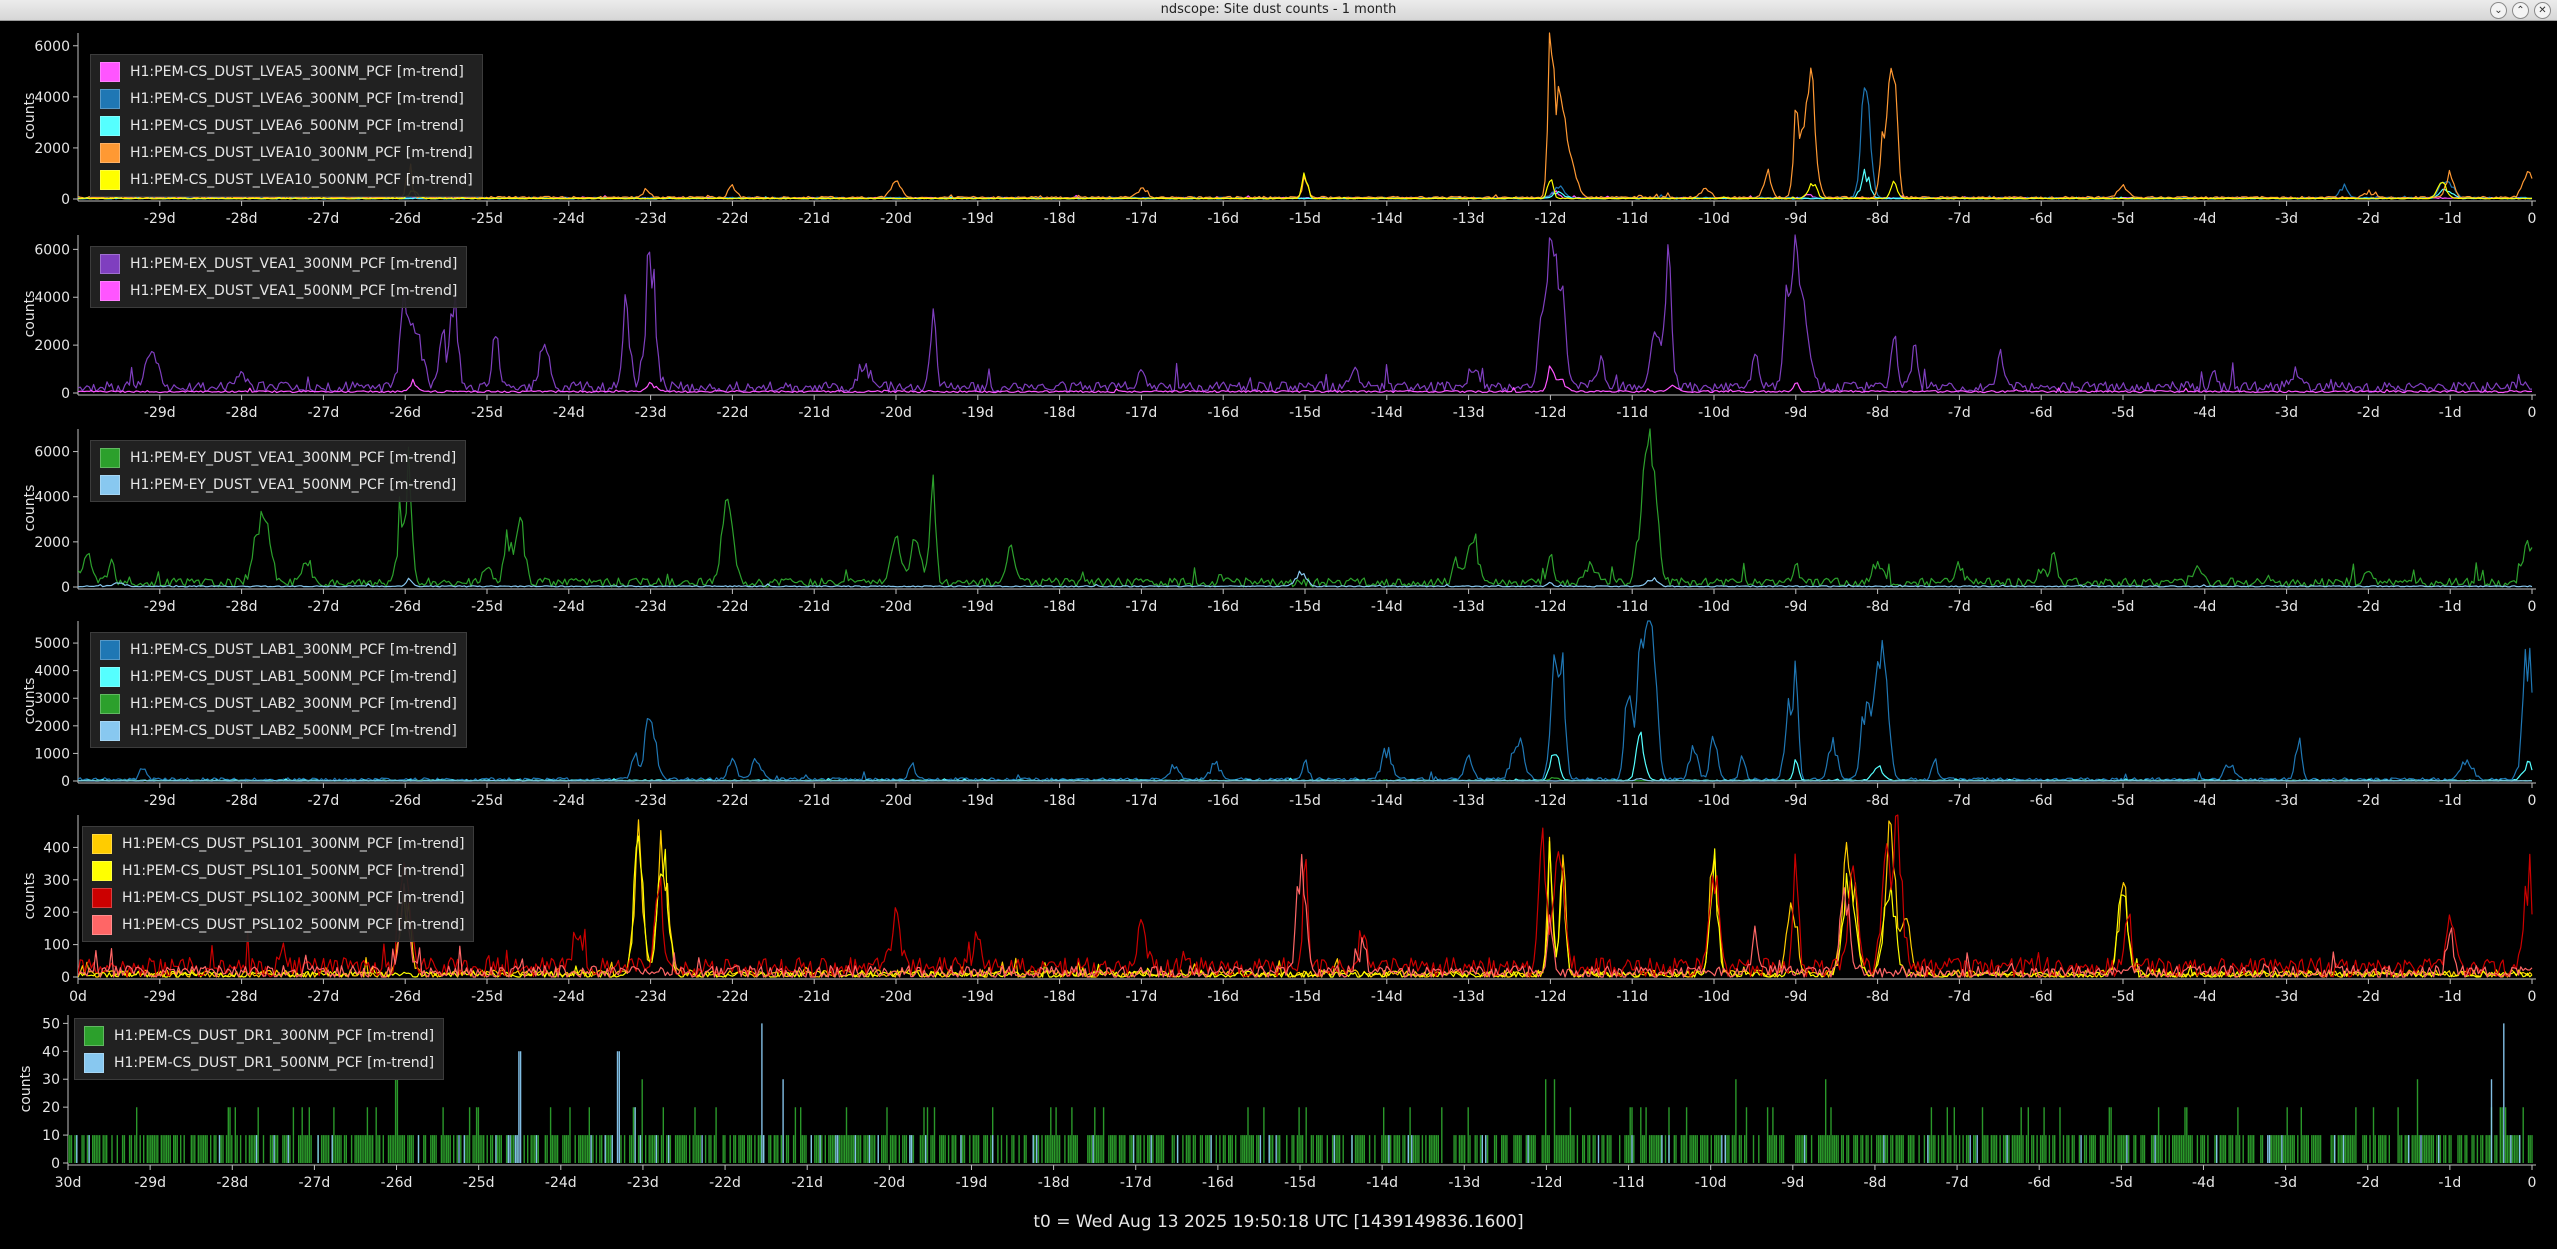  I want to click on x-tick-label: -7d, so click(1959, 219).